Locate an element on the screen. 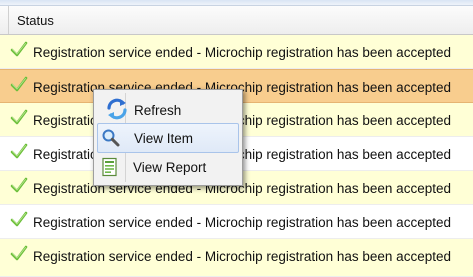 The width and height of the screenshot is (473, 277). context-menu: Refresh View Item View Report is located at coordinates (168, 137).